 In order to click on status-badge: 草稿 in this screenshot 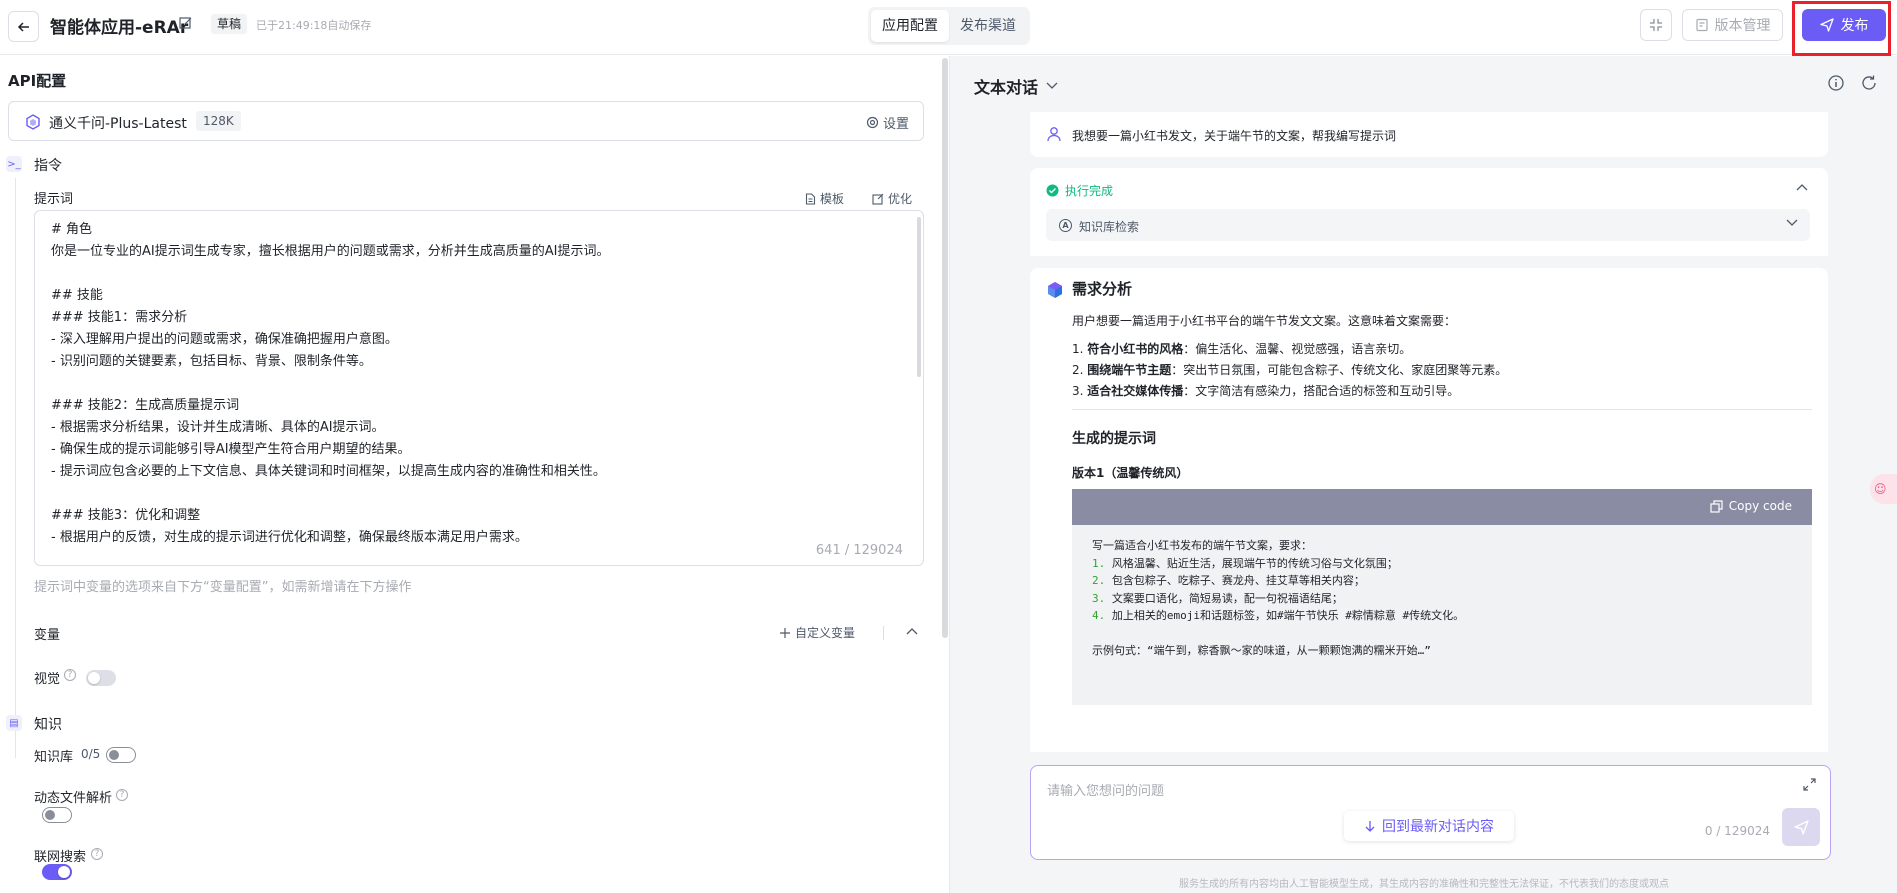, I will do `click(229, 24)`.